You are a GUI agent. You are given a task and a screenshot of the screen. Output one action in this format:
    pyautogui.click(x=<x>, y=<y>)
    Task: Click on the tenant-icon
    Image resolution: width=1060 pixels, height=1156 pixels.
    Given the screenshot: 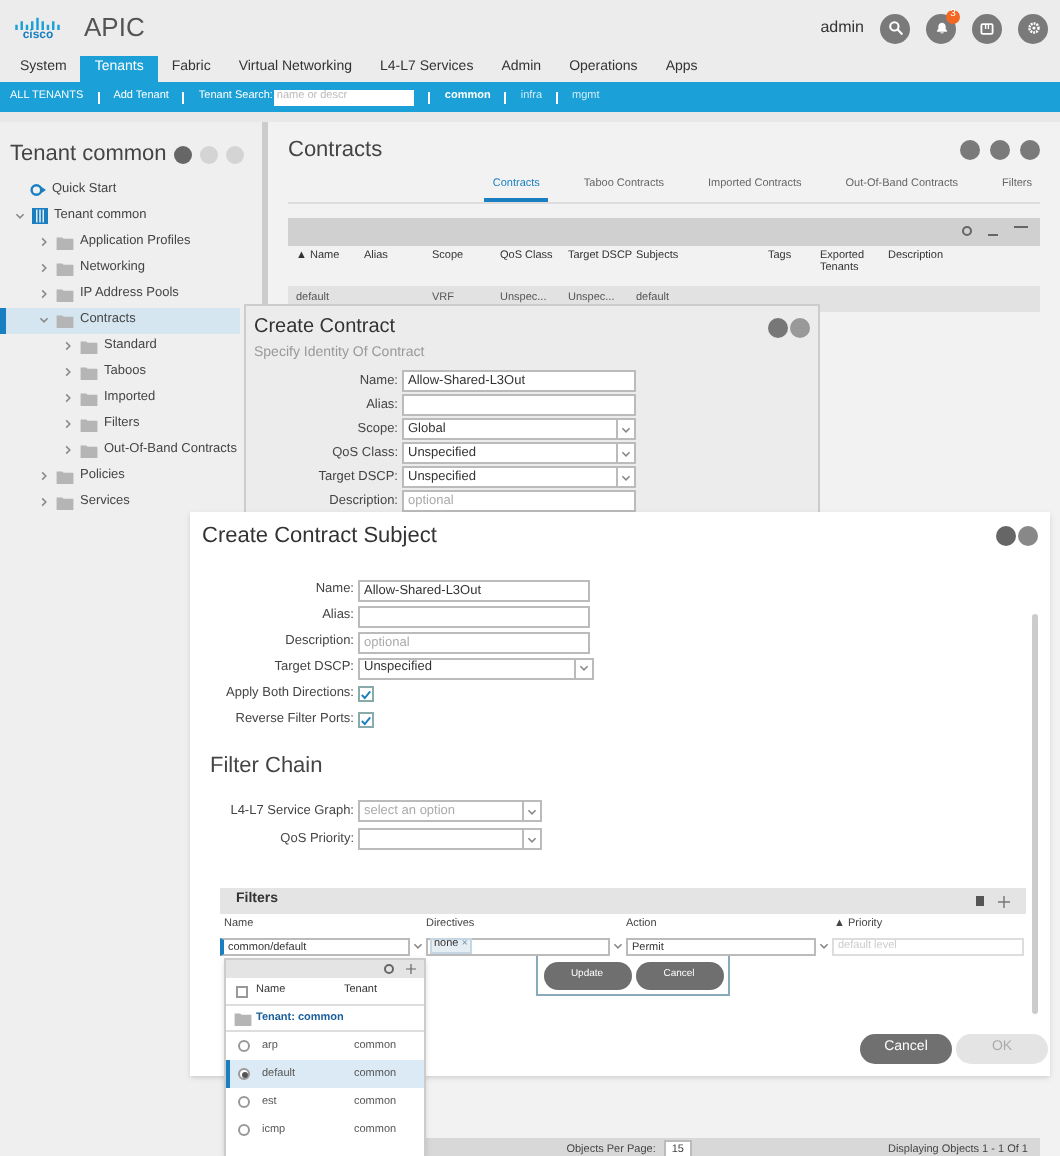 What is the action you would take?
    pyautogui.click(x=40, y=216)
    